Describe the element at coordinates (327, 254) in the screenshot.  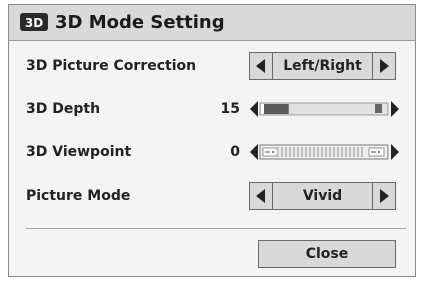
I see `close-button: Close` at that location.